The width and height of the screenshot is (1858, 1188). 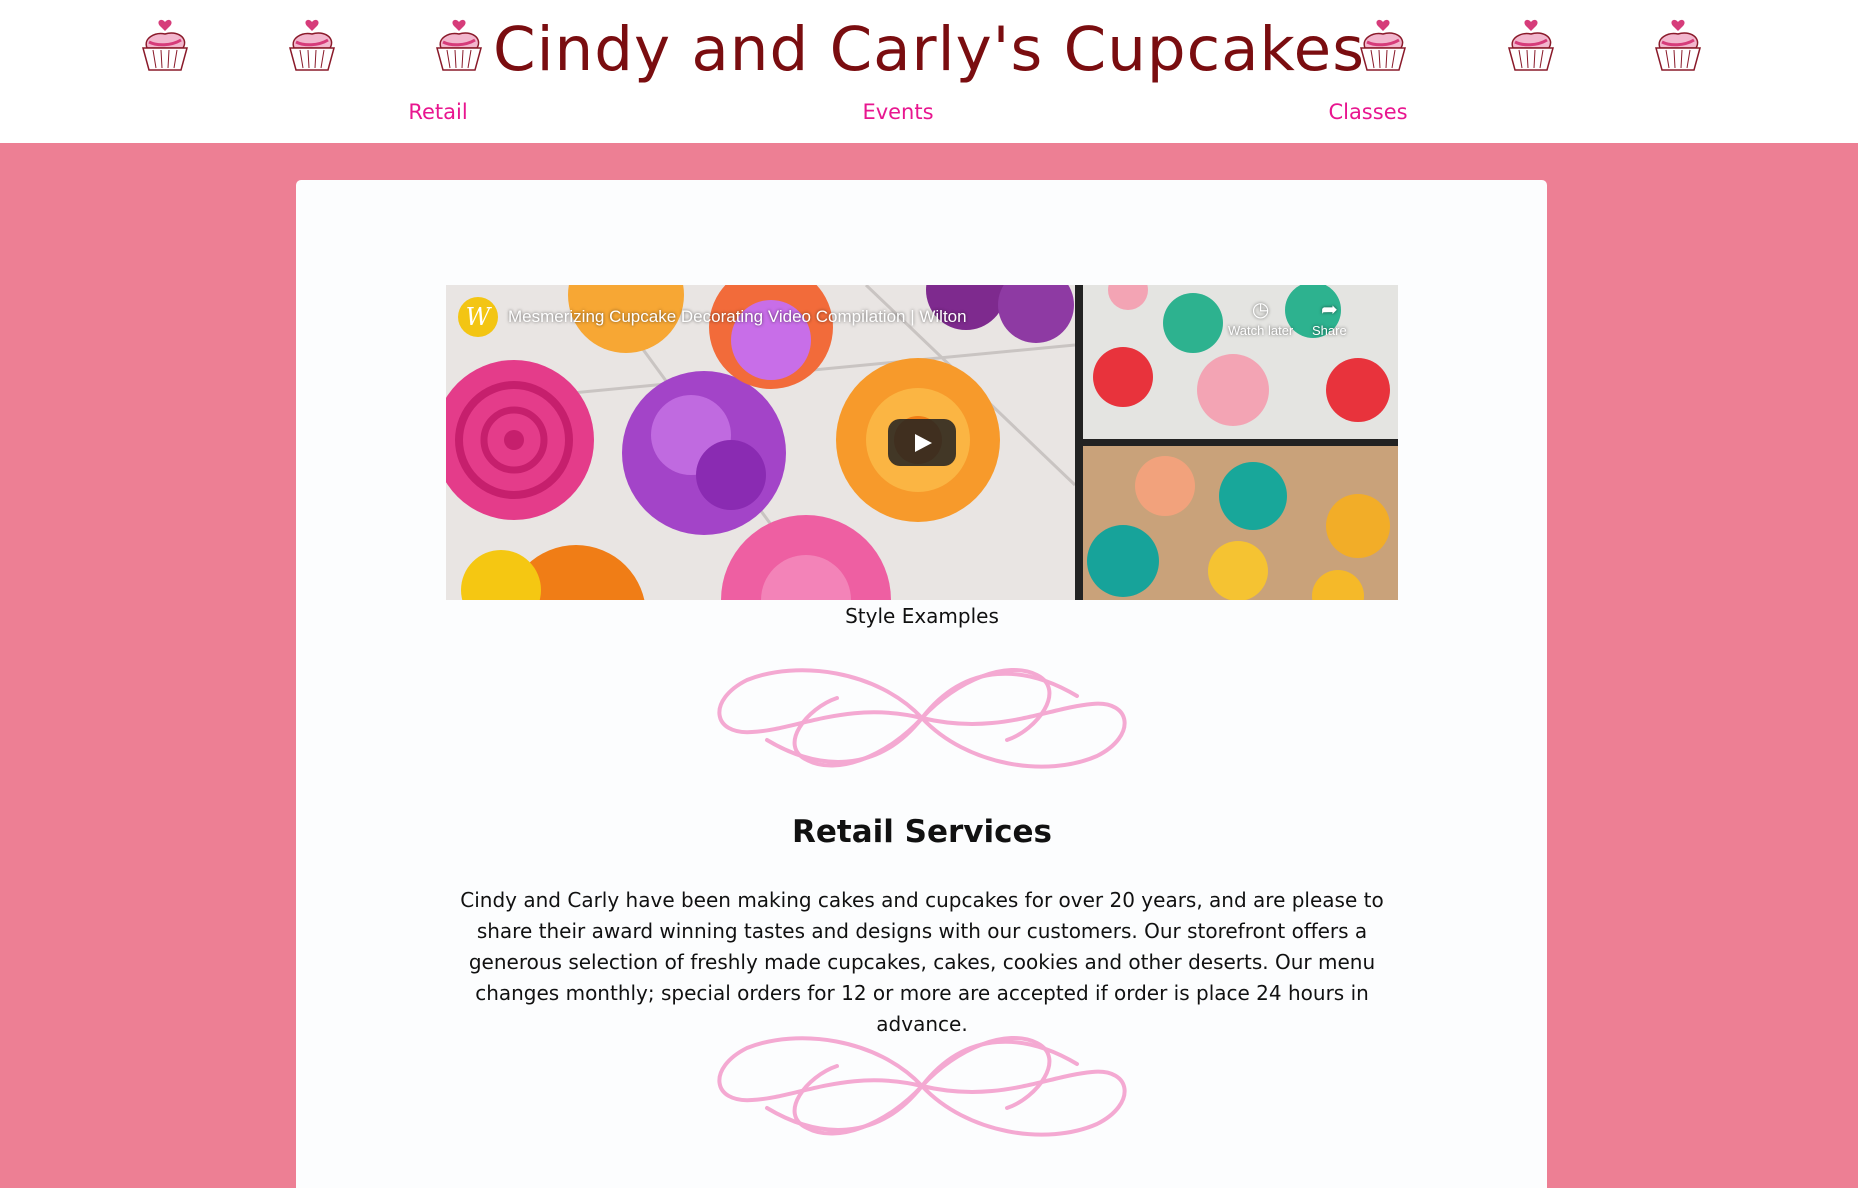 I want to click on watch-later-label: Watch later, so click(x=1261, y=330).